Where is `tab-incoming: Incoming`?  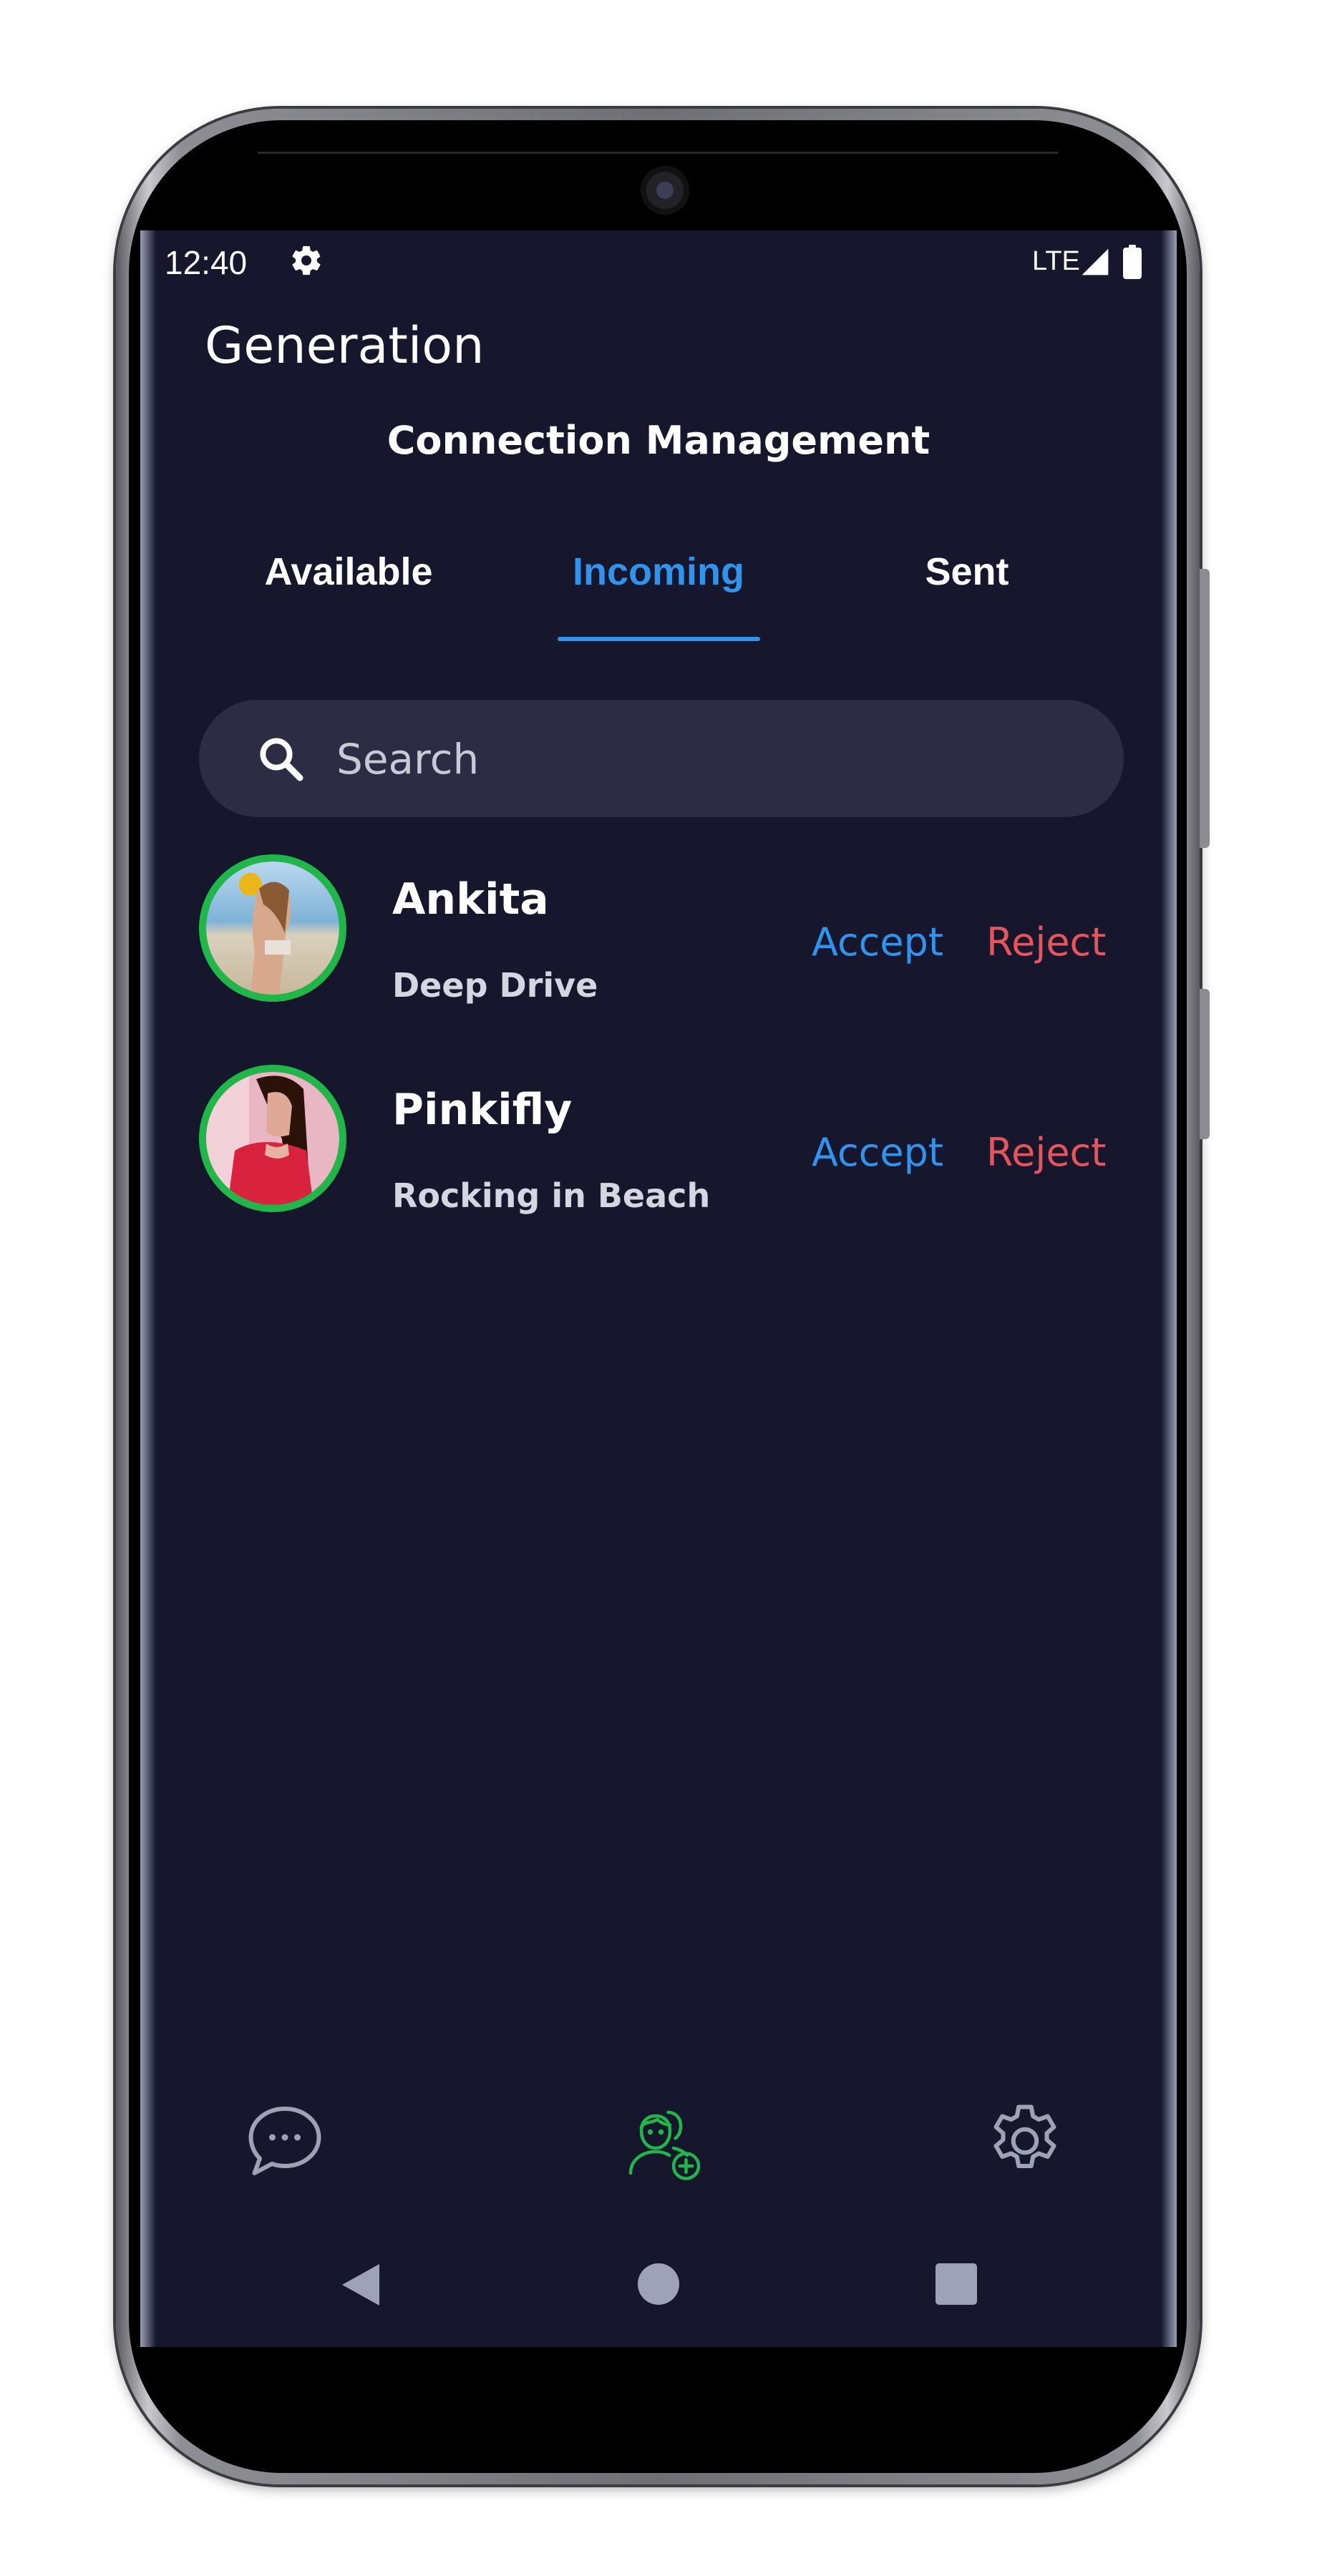
tab-incoming: Incoming is located at coordinates (658, 572).